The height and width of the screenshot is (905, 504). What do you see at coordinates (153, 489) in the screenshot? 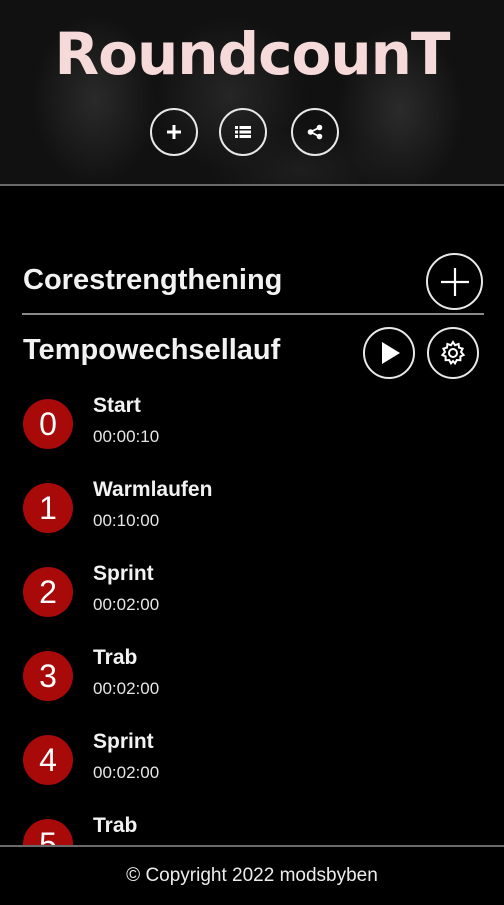
I see `round-name: Warmlaufen` at bounding box center [153, 489].